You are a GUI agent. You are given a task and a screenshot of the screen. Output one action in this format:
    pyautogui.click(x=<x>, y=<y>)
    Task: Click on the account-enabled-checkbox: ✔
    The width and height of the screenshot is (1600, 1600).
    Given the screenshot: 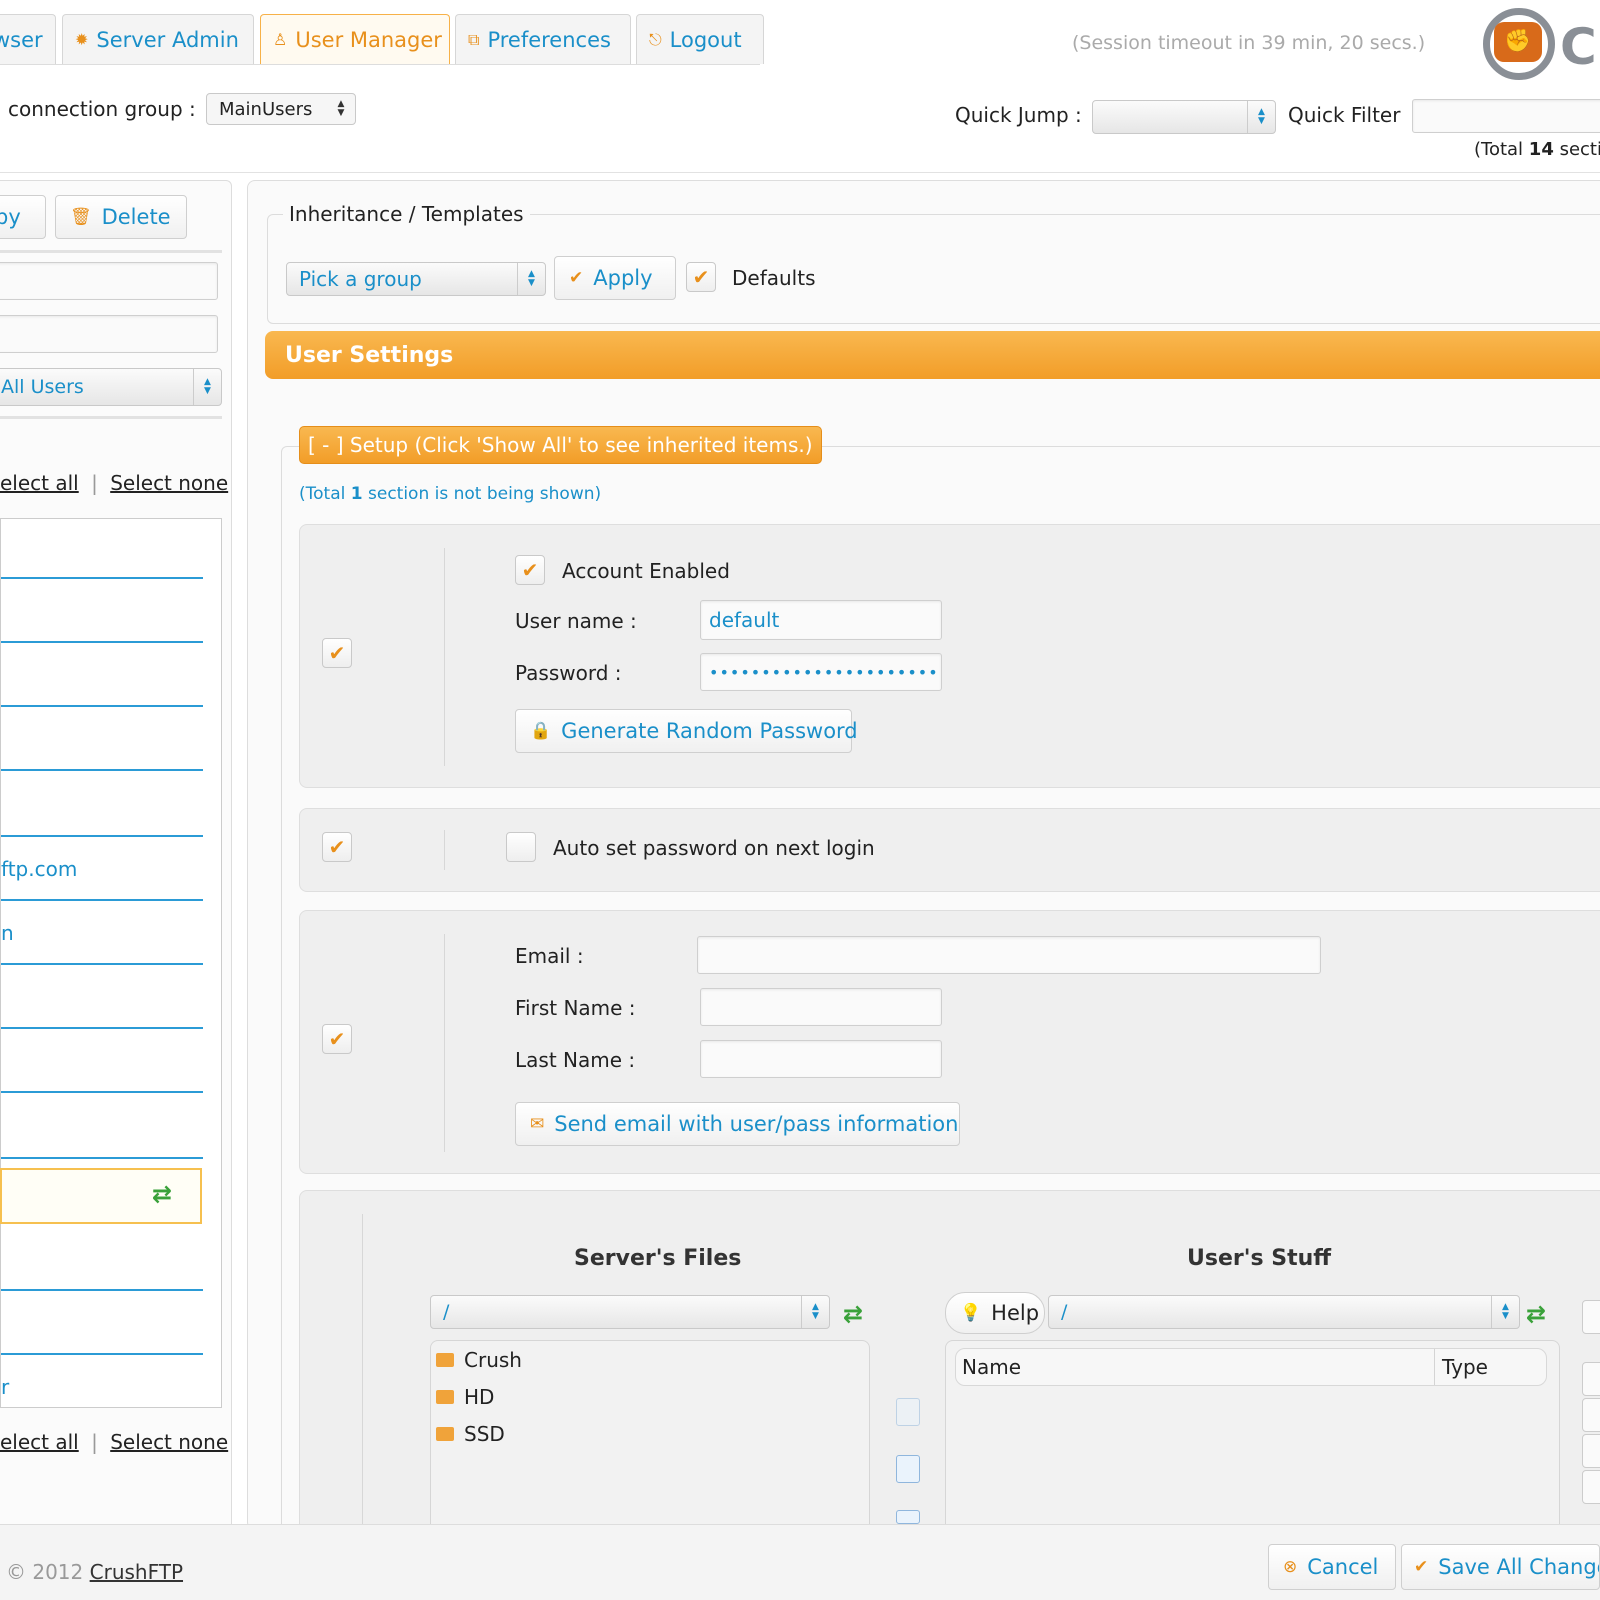 What is the action you would take?
    pyautogui.click(x=530, y=570)
    